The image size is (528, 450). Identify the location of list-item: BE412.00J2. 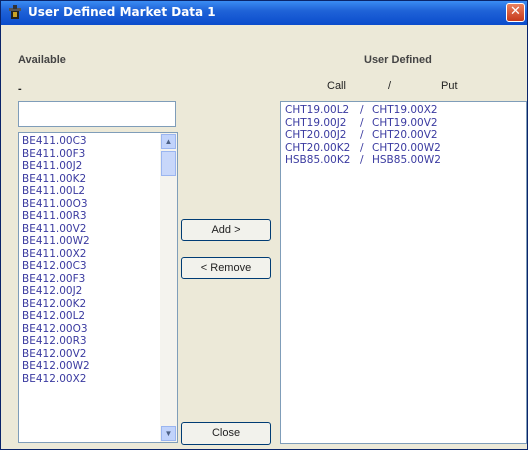
(89, 291).